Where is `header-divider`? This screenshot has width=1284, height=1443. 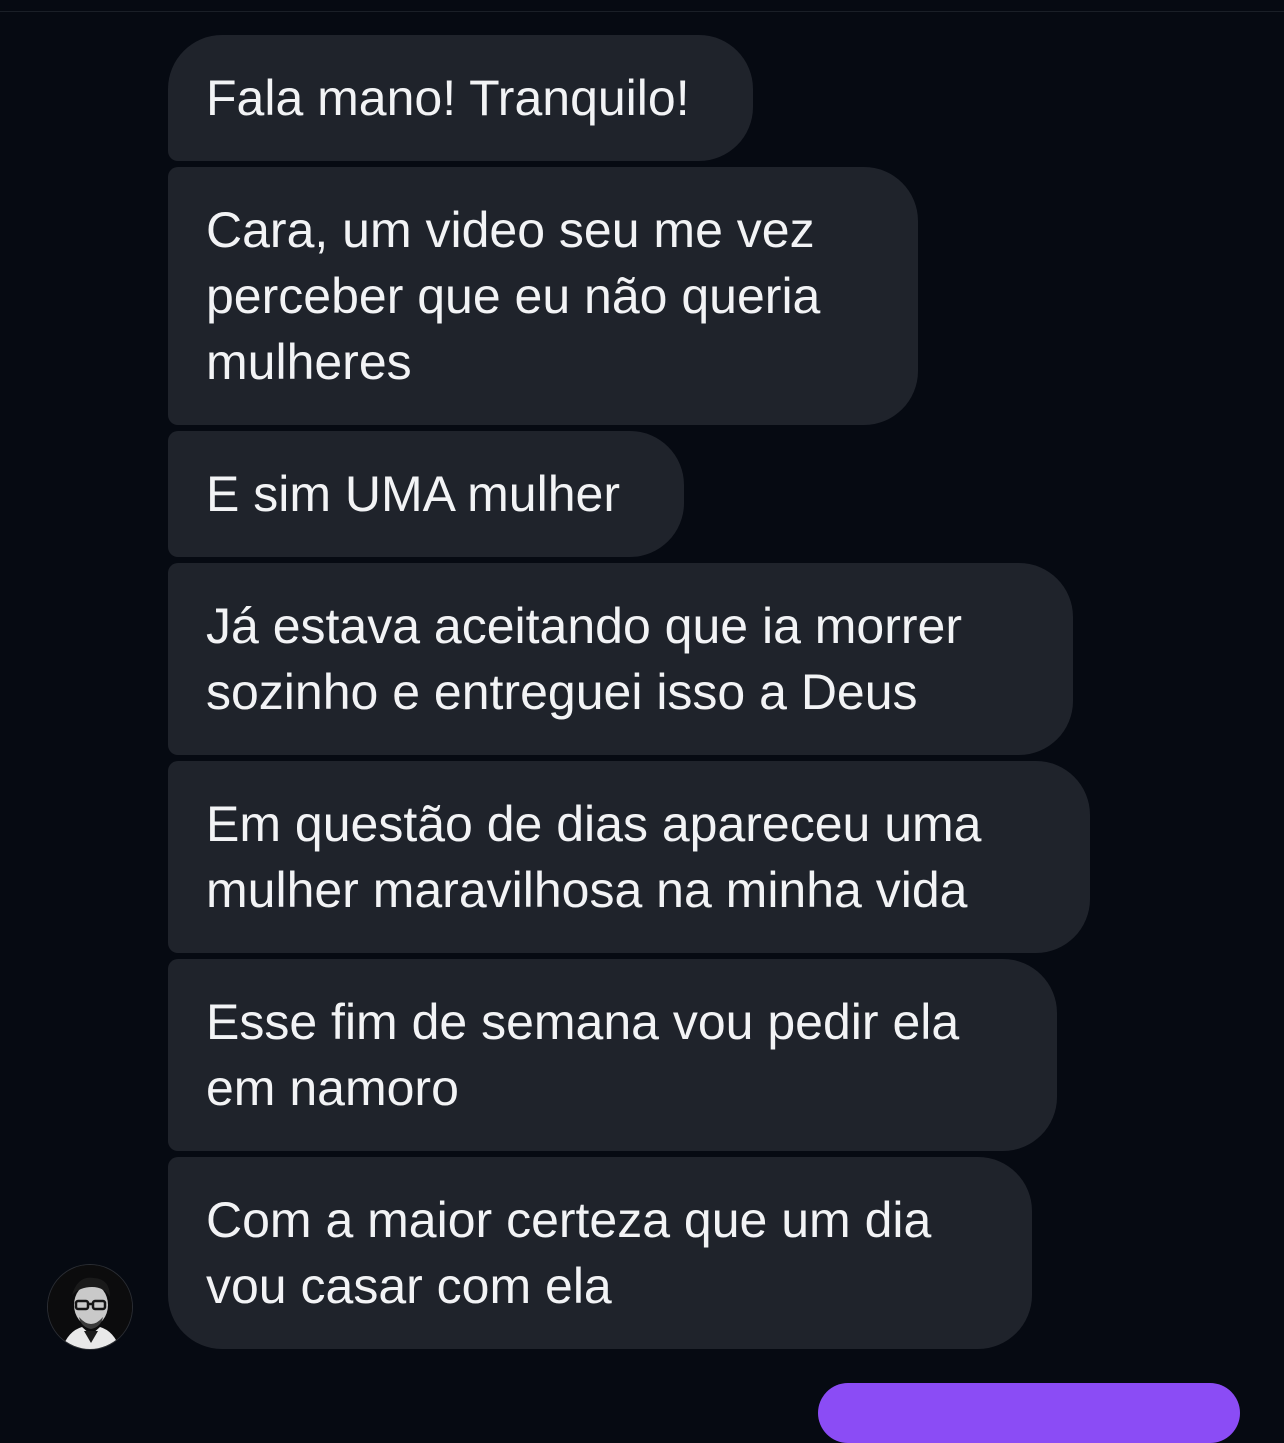
header-divider is located at coordinates (642, 11).